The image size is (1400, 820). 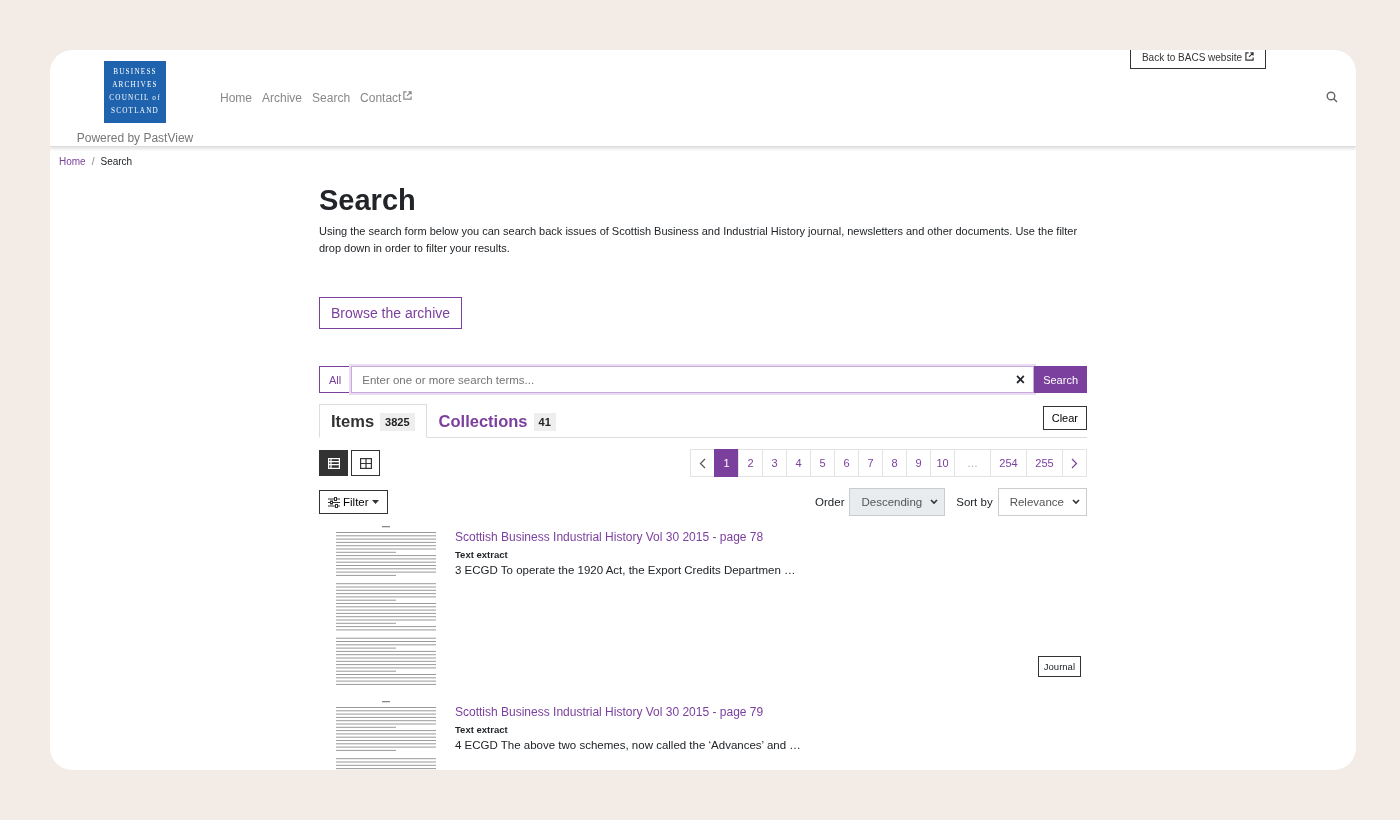 I want to click on list-view-icon, so click(x=333, y=463).